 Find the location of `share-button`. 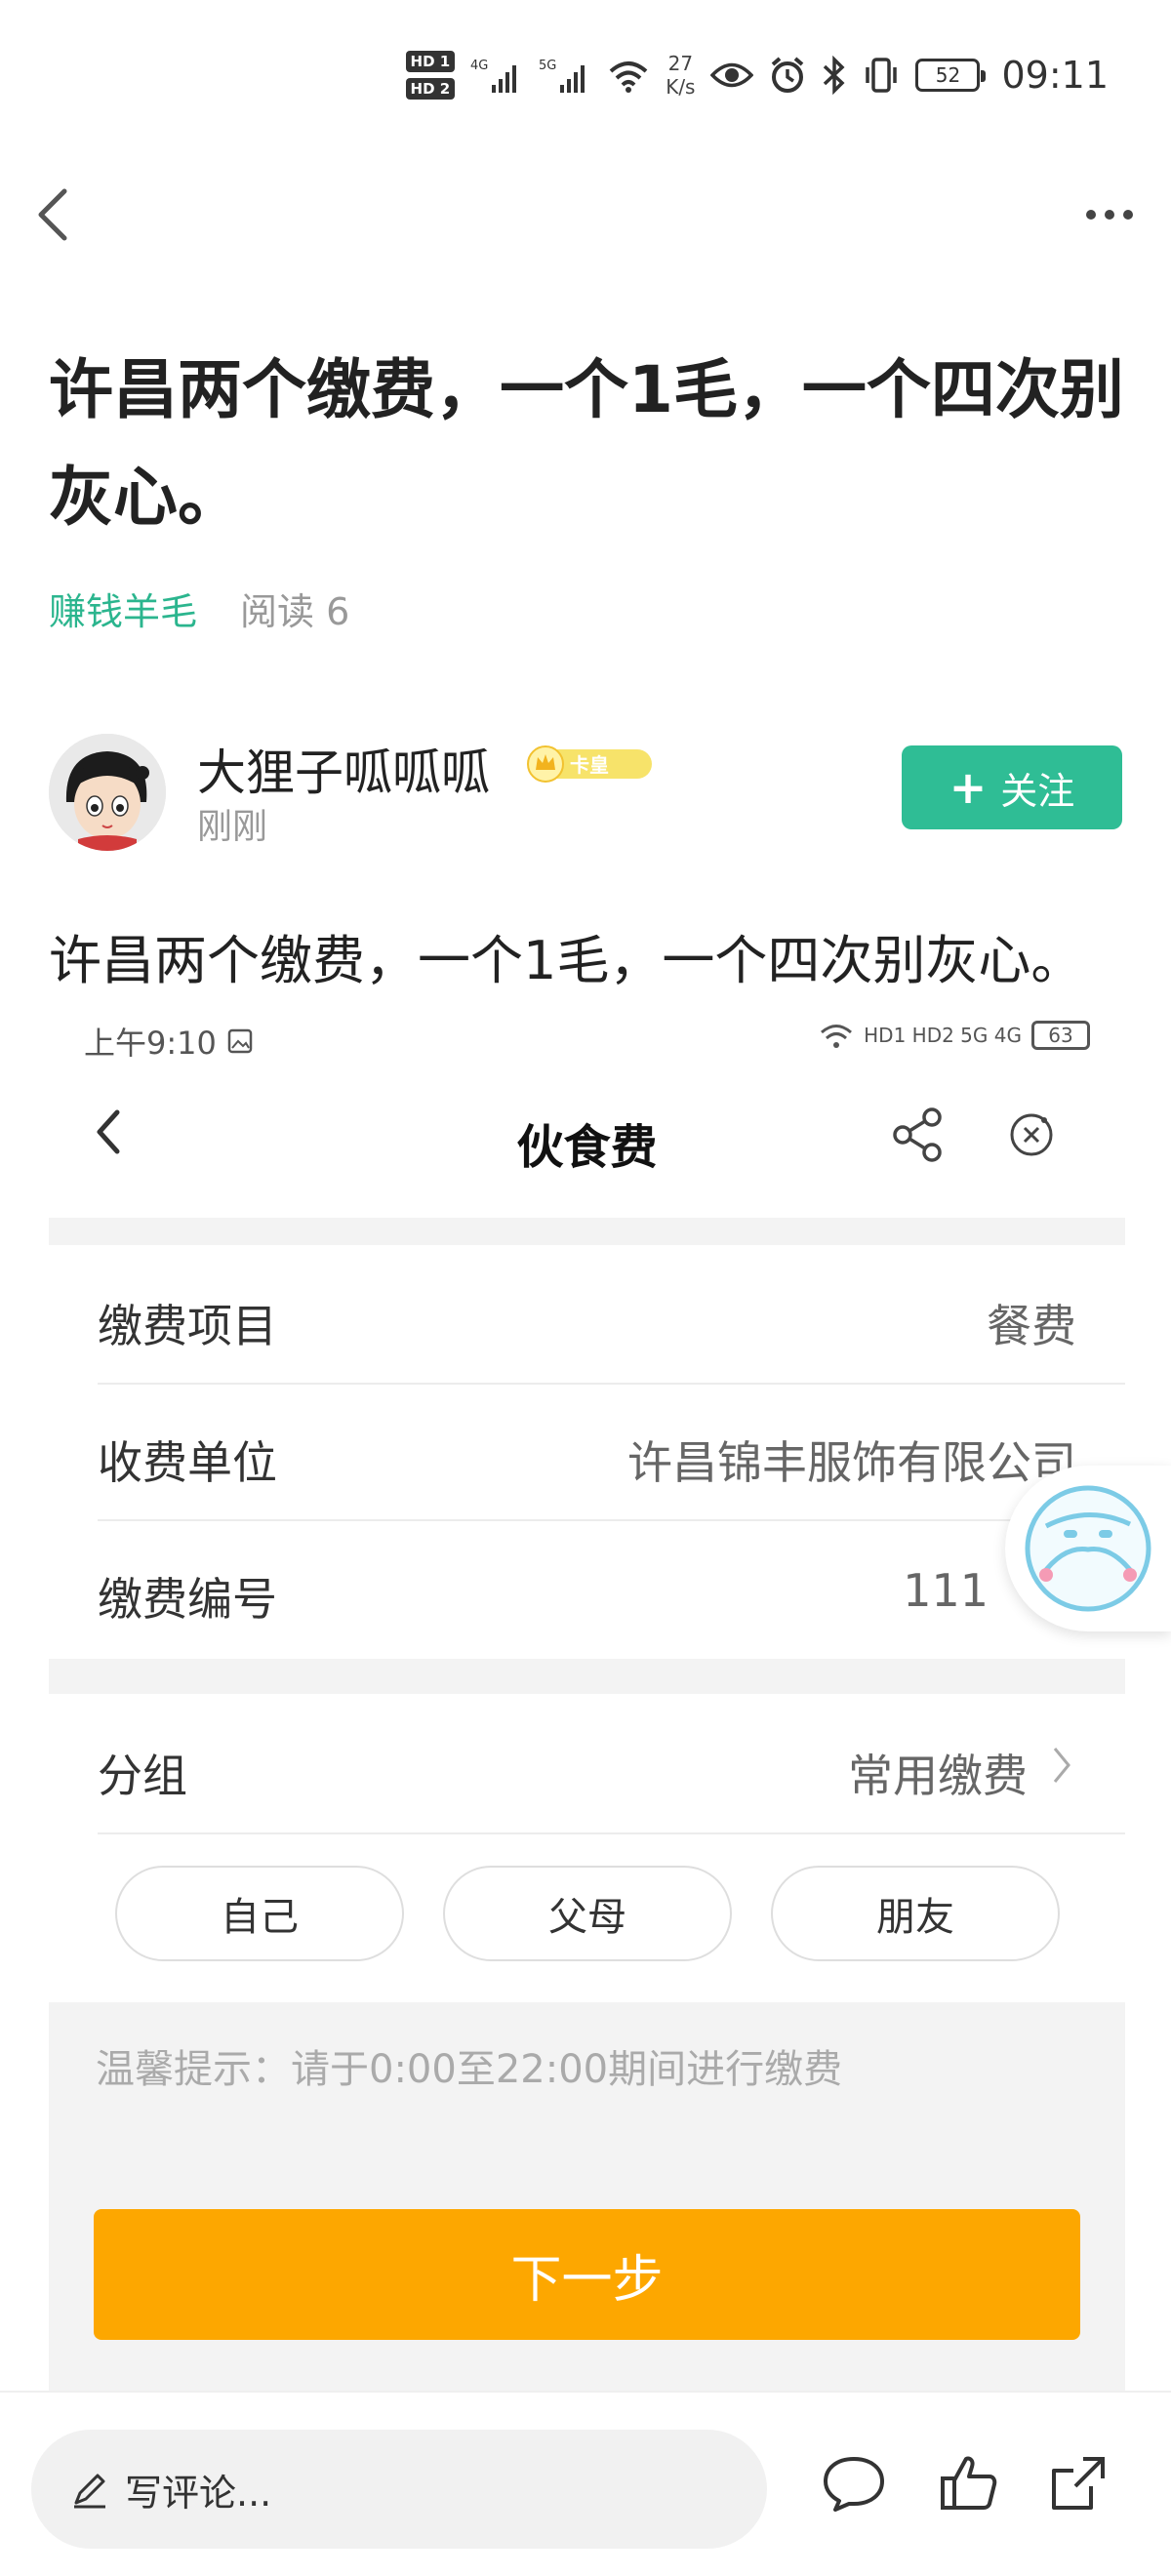

share-button is located at coordinates (918, 1135).